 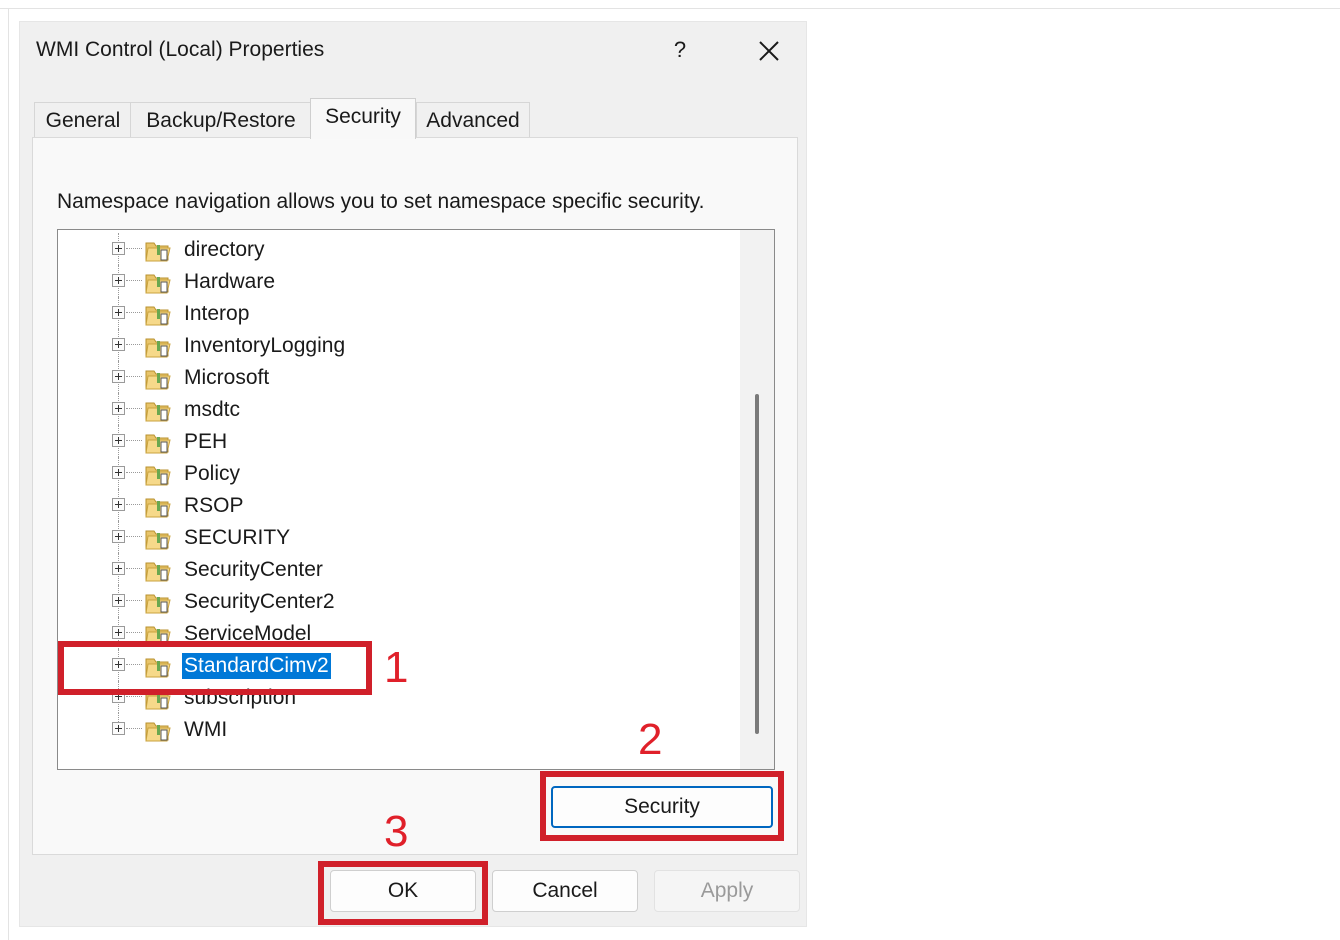 What do you see at coordinates (237, 538) in the screenshot?
I see `tree-item-label: SECURITY` at bounding box center [237, 538].